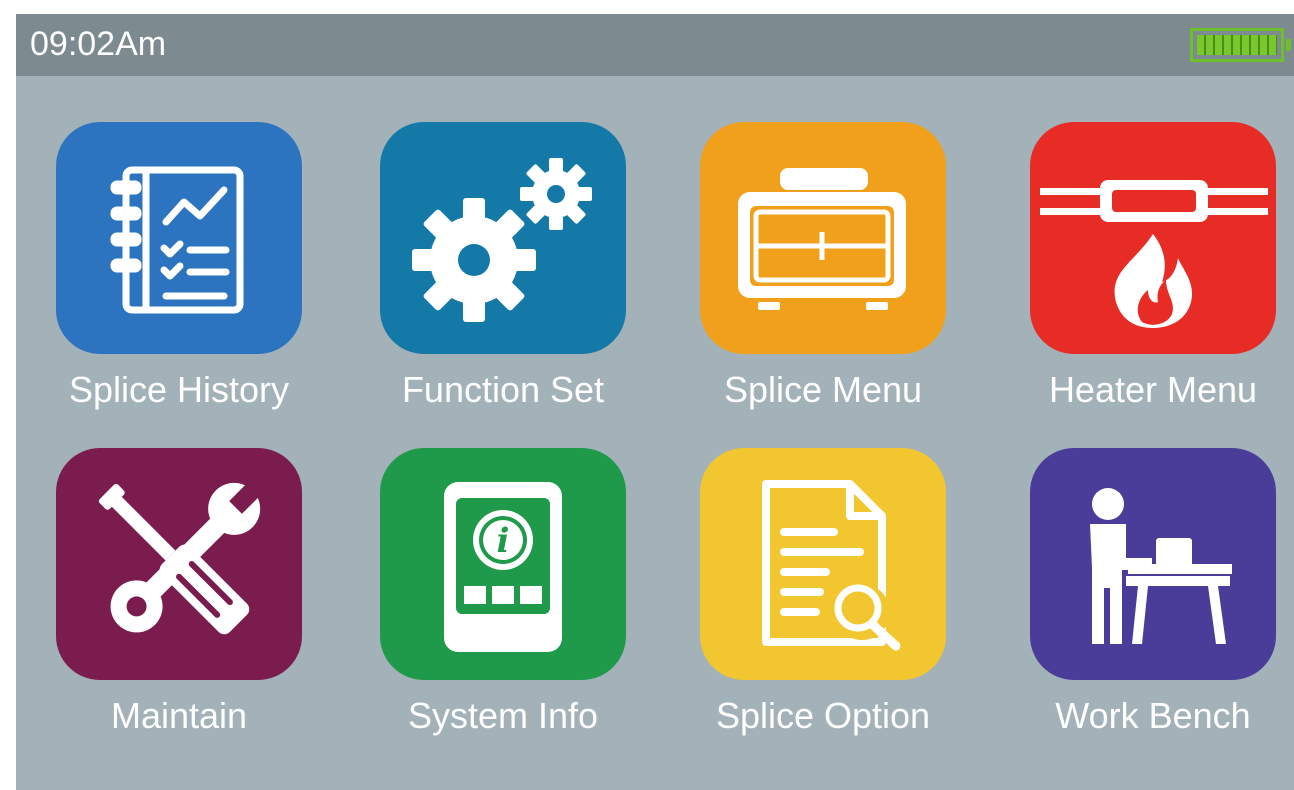  What do you see at coordinates (503, 389) in the screenshot?
I see `tile-label: Function Set` at bounding box center [503, 389].